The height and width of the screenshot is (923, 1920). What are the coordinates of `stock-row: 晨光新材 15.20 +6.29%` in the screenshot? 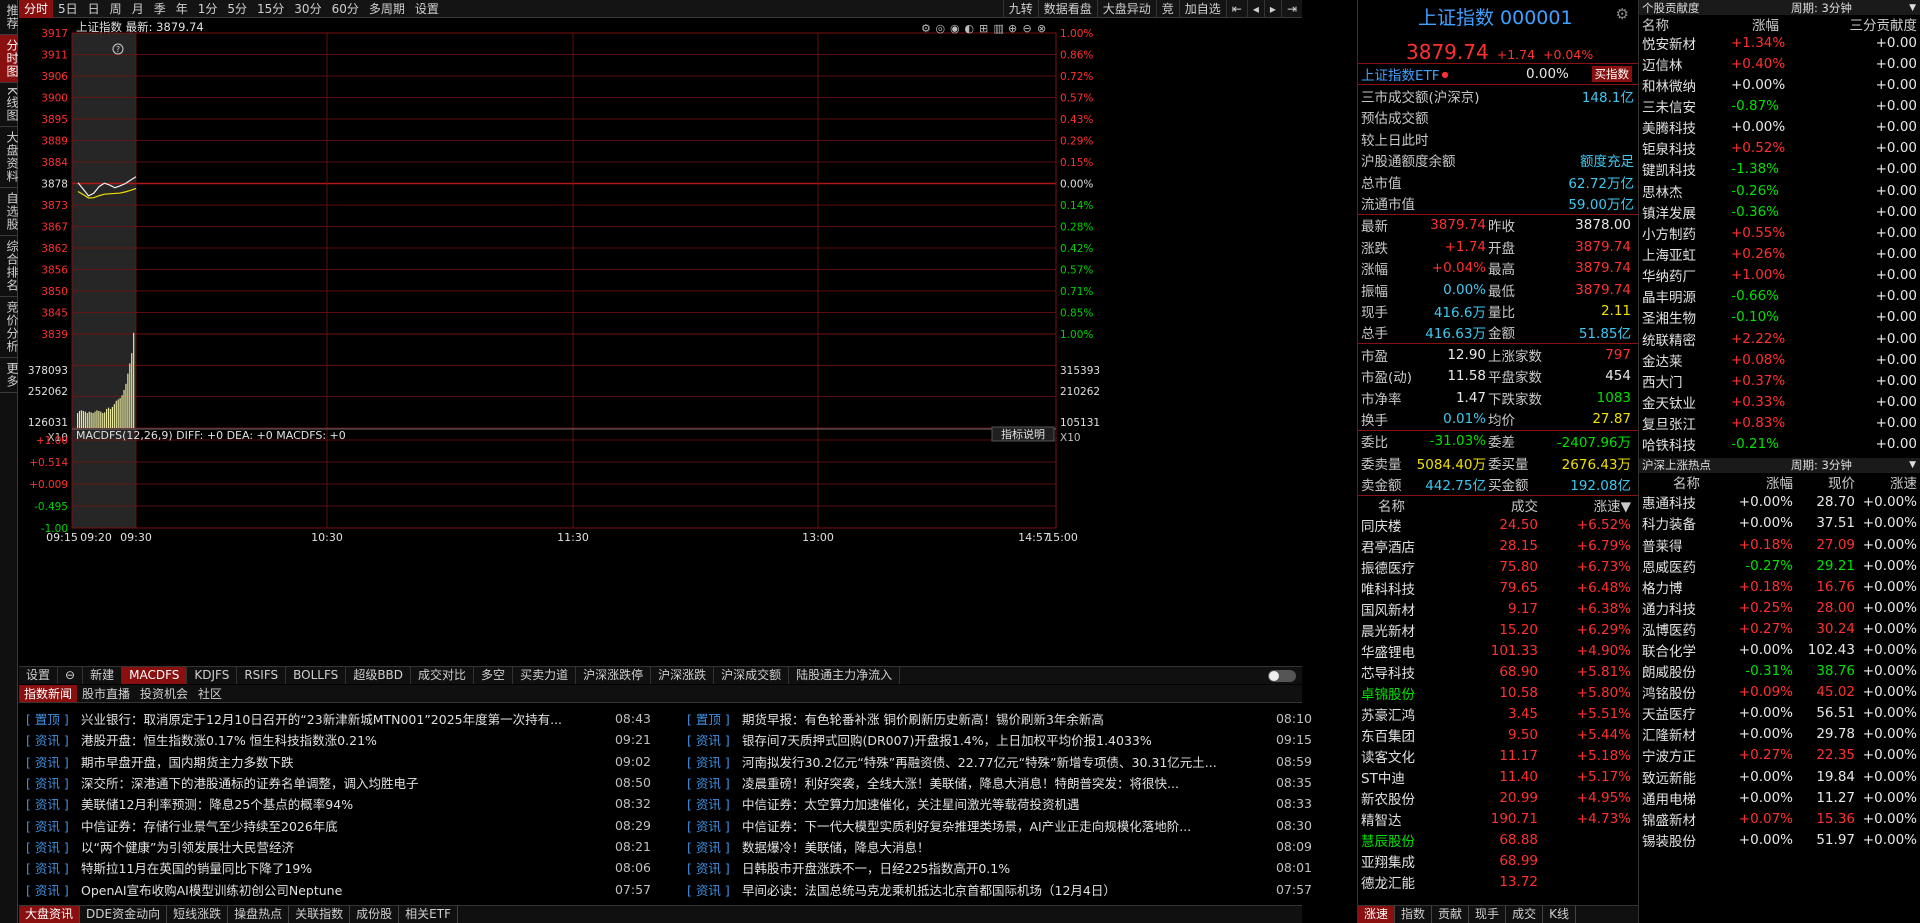 It's located at (1498, 630).